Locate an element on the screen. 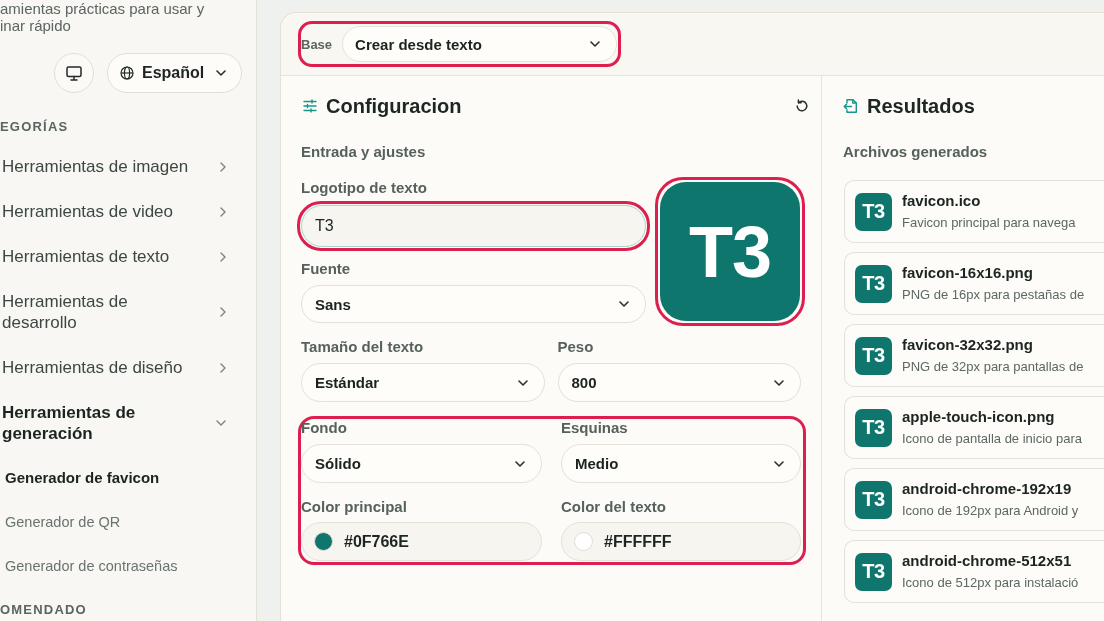 This screenshot has width=1104, height=621. monitor-icon is located at coordinates (74, 73).